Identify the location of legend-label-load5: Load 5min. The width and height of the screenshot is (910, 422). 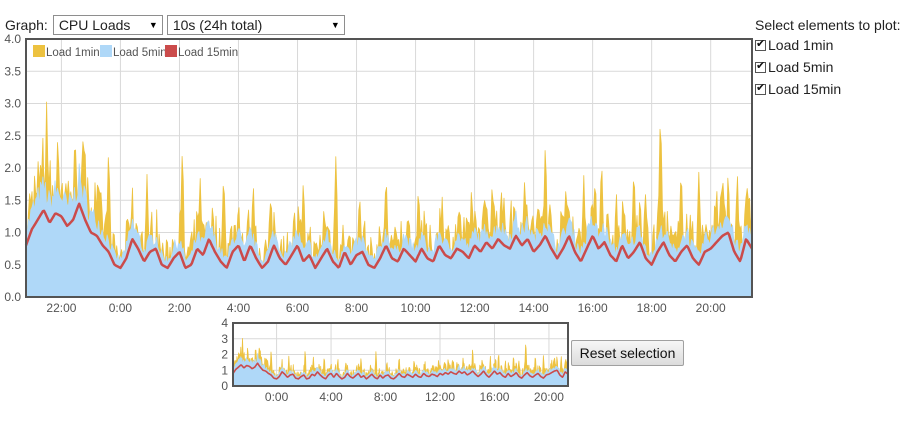
(140, 53).